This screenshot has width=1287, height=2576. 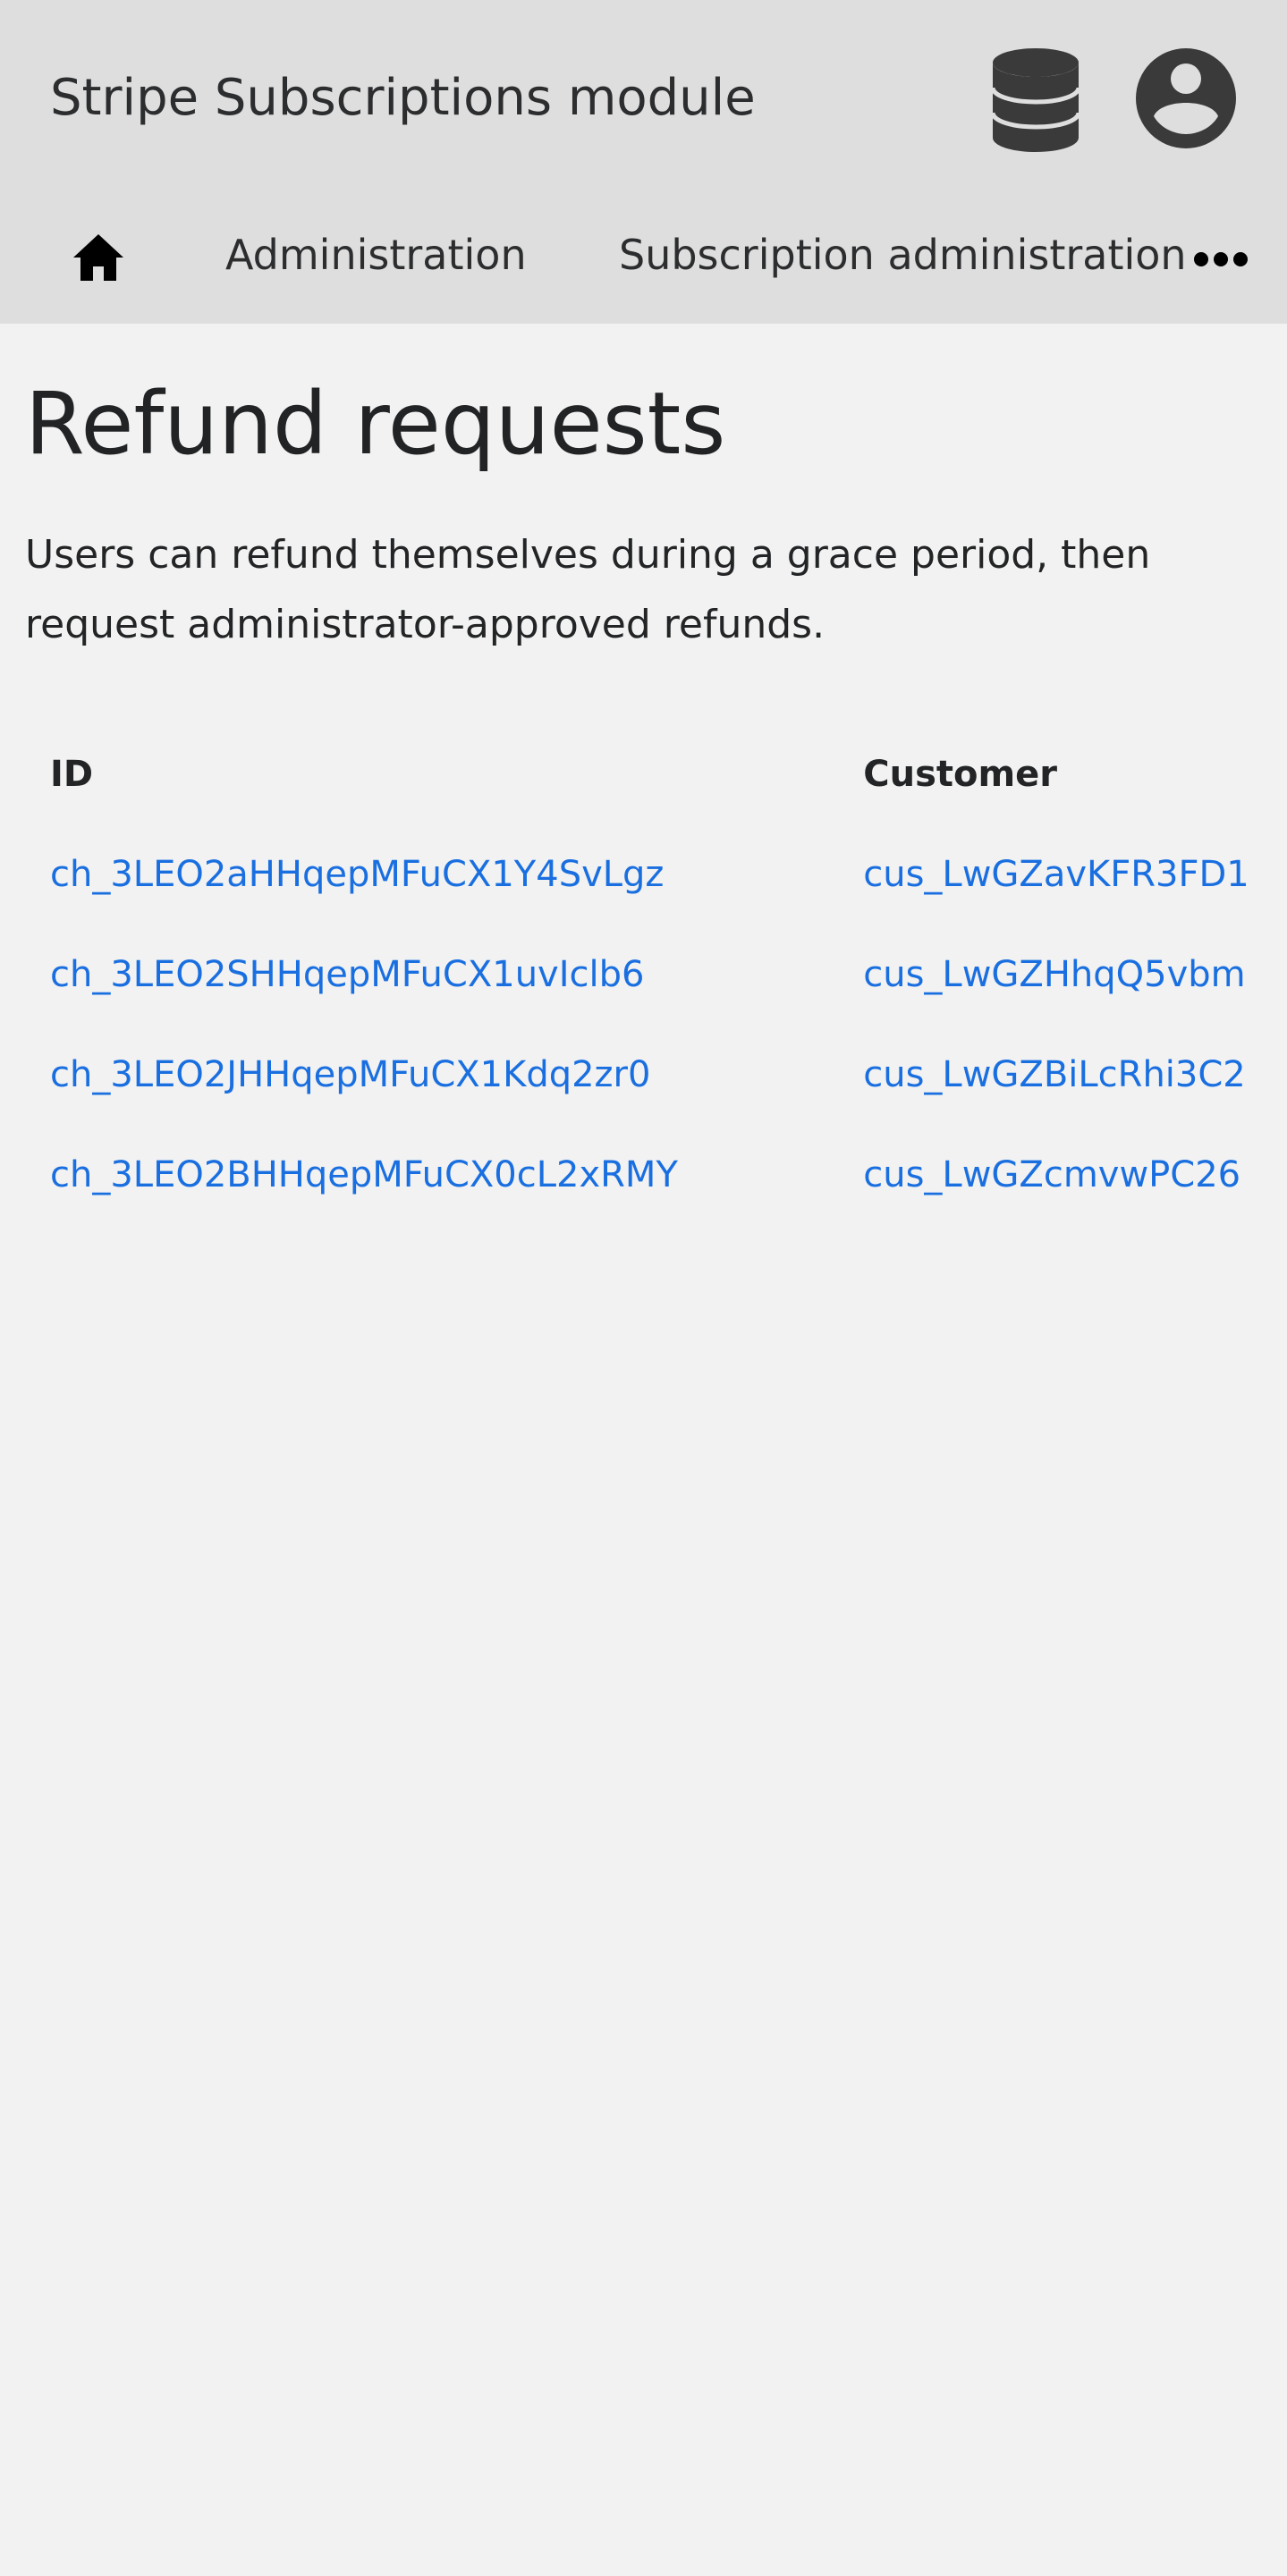 What do you see at coordinates (403, 98) in the screenshot?
I see `app-title: Stripe Subscriptions module` at bounding box center [403, 98].